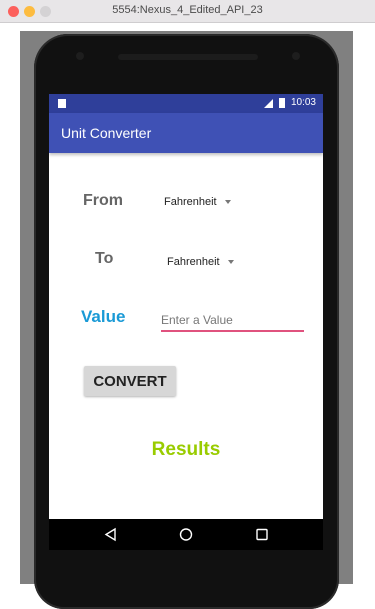 Image resolution: width=375 pixels, height=609 pixels. I want to click on window-titlebar: 5554:Nexus_4_Edited_API_23, so click(187, 11).